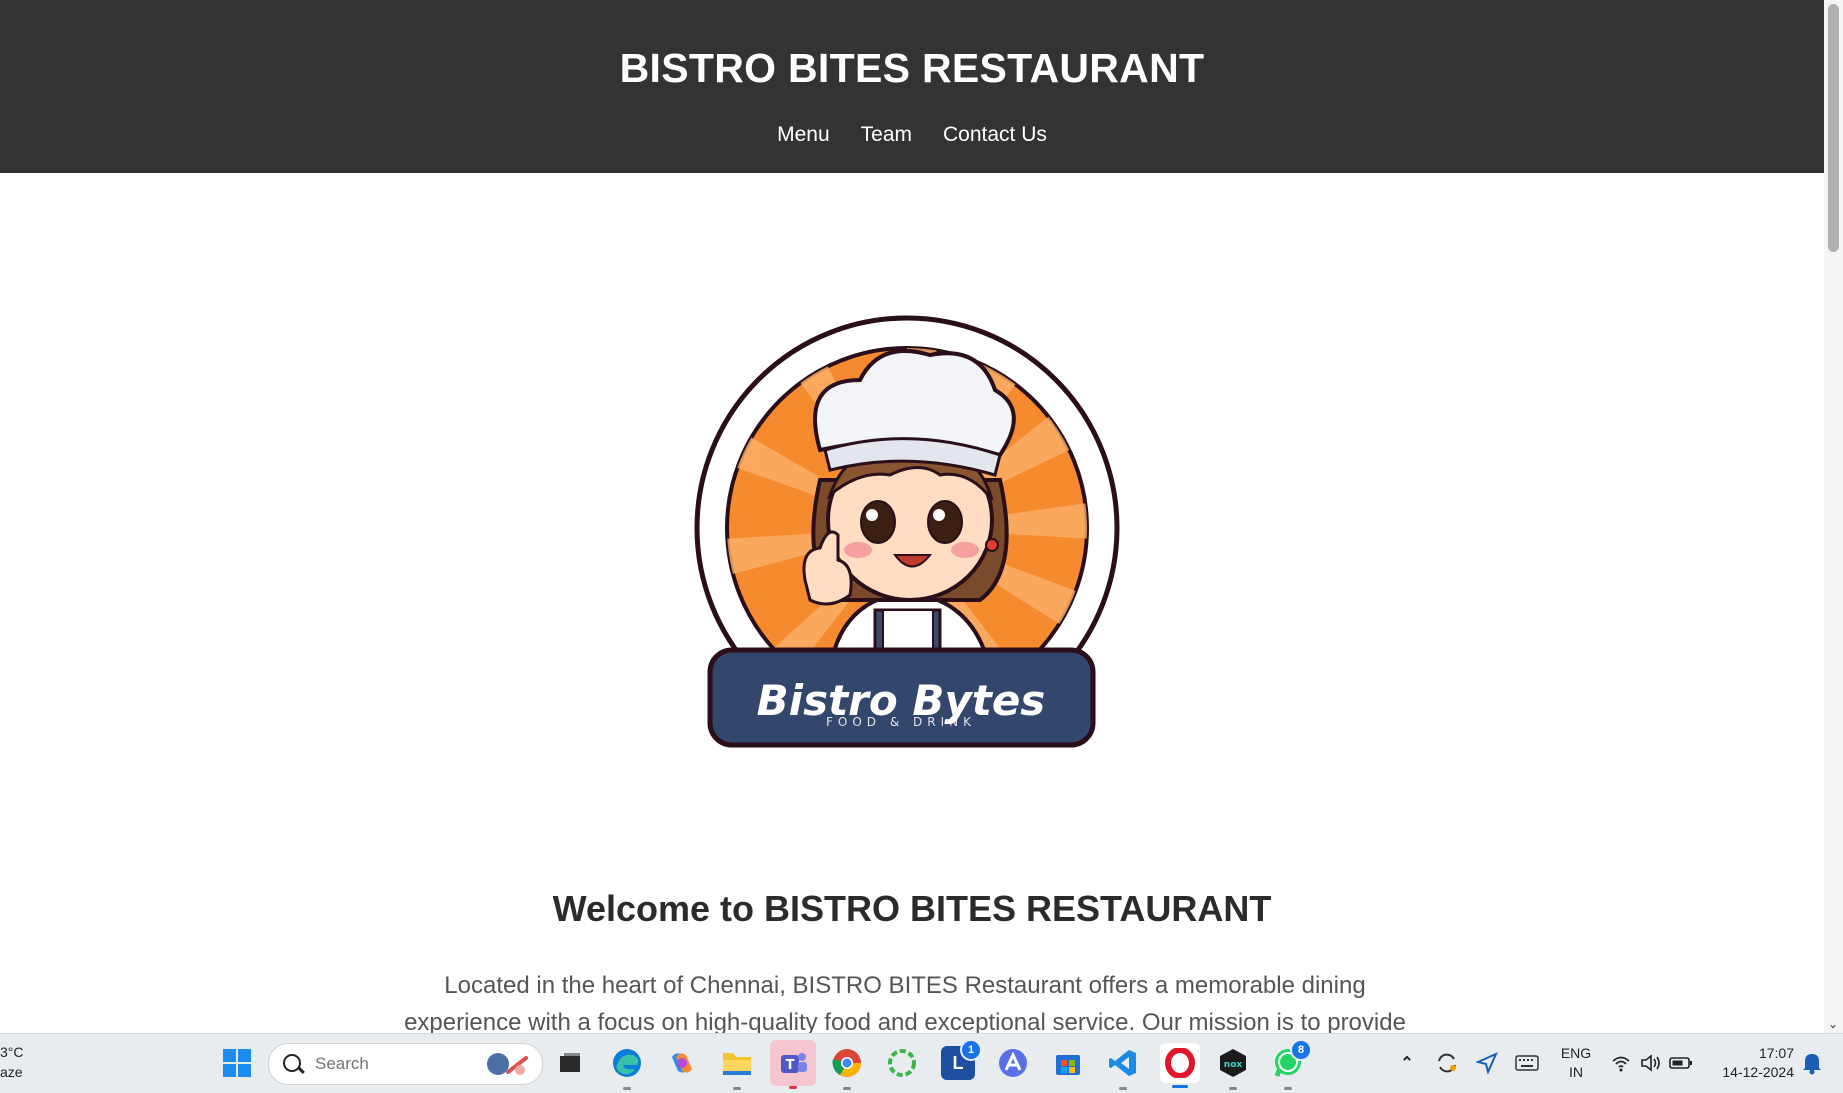  I want to click on region-code: IN, so click(1576, 1072).